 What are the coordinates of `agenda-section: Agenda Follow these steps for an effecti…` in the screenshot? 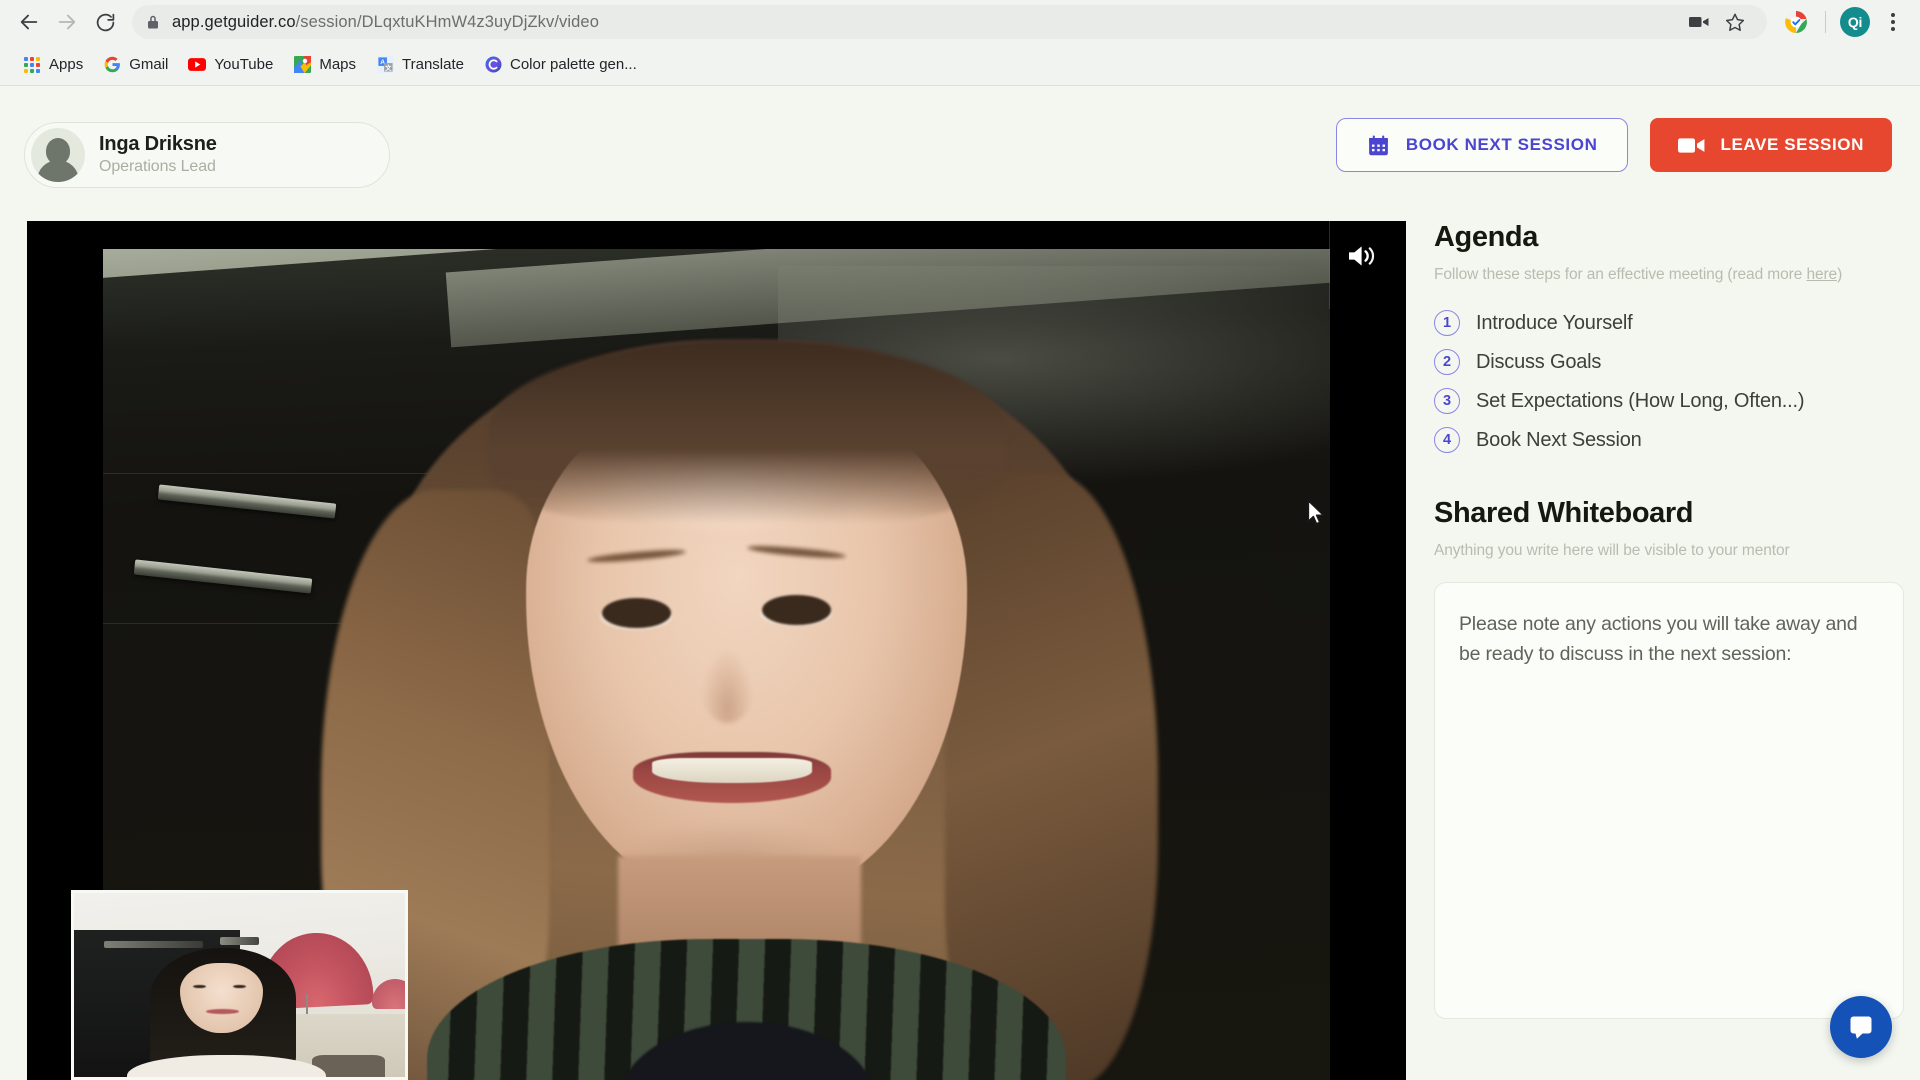 It's located at (1669, 337).